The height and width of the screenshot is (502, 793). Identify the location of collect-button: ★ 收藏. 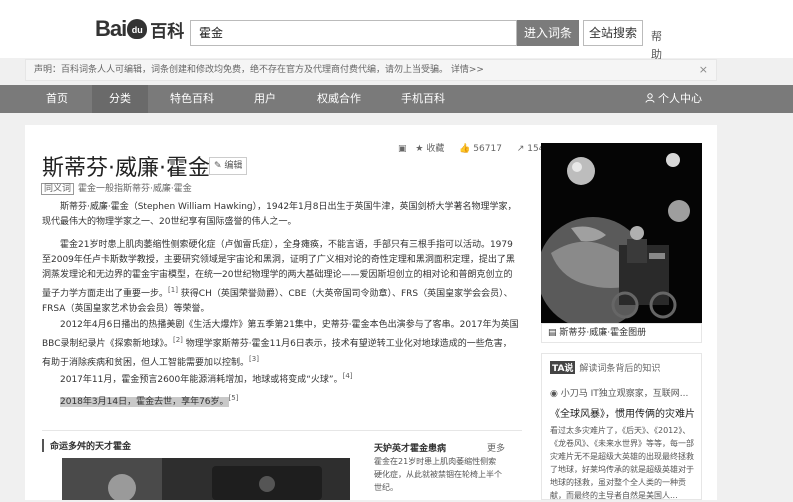
(432, 149).